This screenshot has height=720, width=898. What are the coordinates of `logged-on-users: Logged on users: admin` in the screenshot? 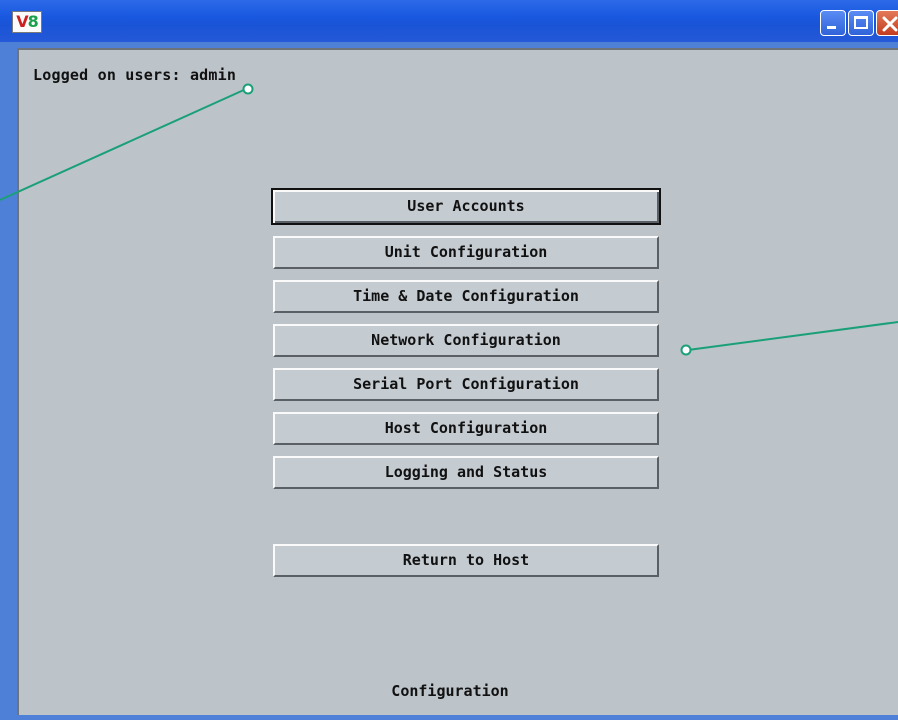 It's located at (134, 75).